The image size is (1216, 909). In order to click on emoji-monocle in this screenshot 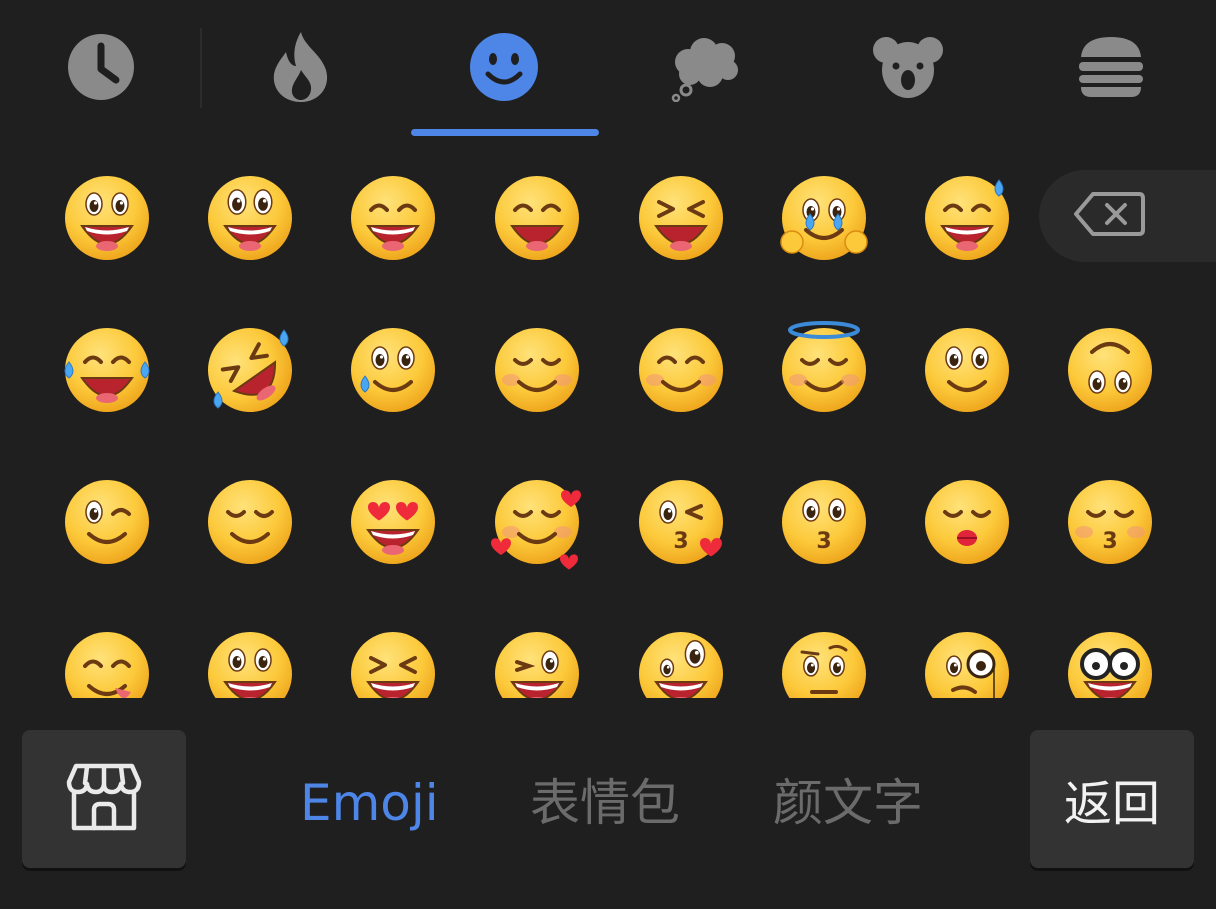, I will do `click(967, 661)`.